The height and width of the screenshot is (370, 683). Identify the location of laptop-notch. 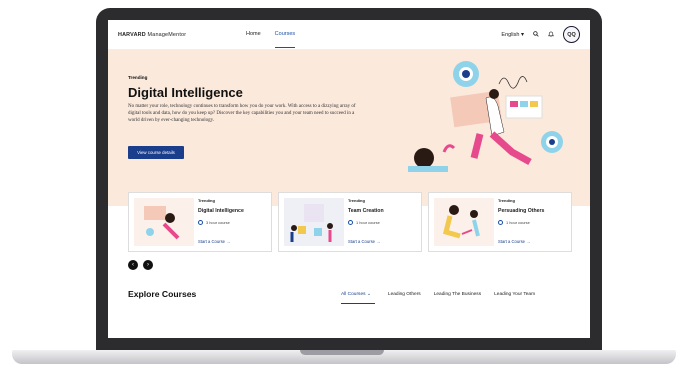
(342, 352).